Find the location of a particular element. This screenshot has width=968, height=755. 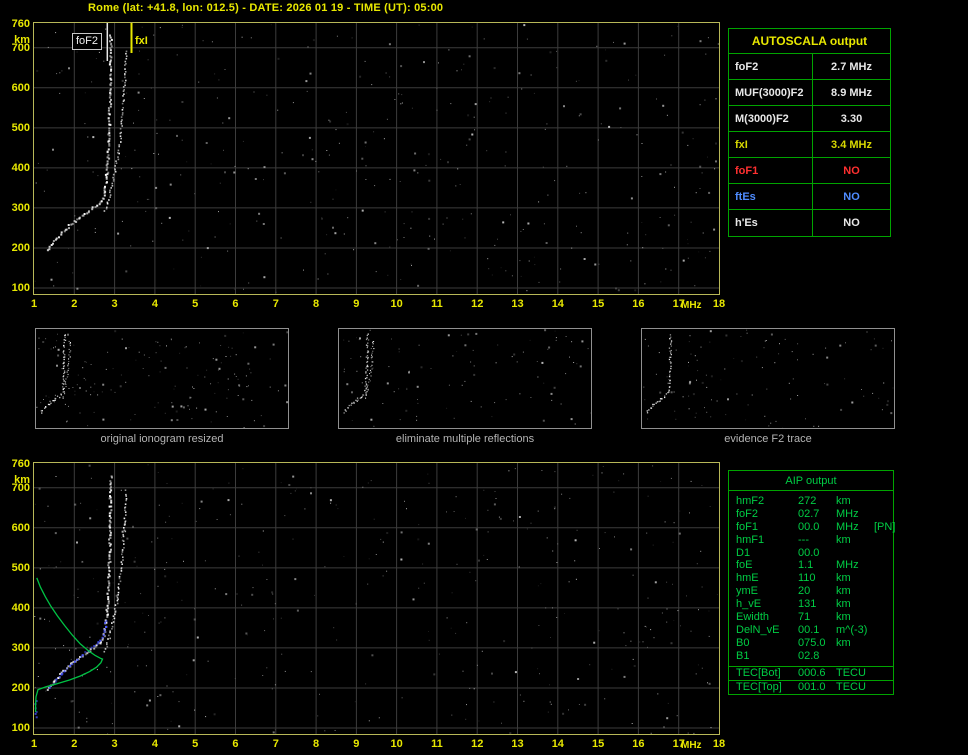

thumbnail-canvas is located at coordinates (768, 379).